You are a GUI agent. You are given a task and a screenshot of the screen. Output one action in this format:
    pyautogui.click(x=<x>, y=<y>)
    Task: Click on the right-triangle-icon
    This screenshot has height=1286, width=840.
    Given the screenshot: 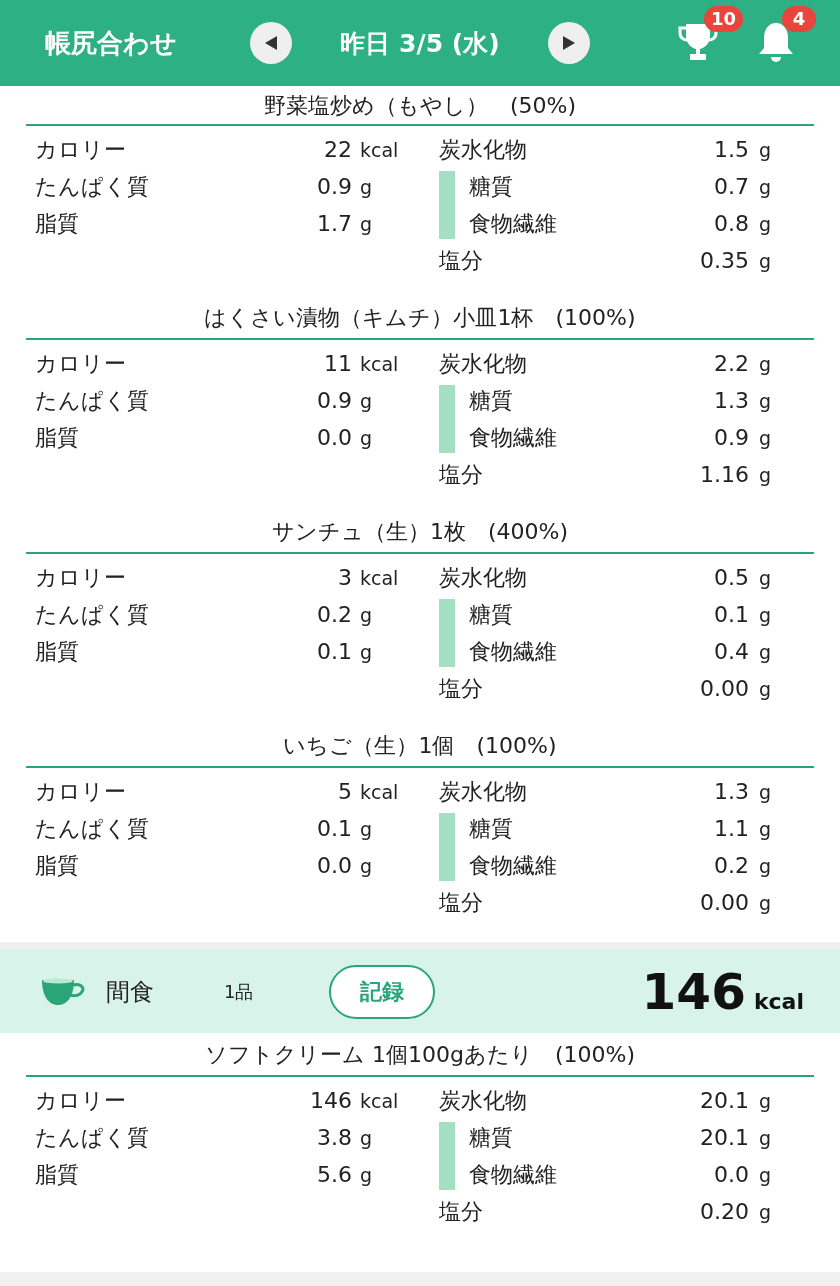 What is the action you would take?
    pyautogui.click(x=569, y=43)
    